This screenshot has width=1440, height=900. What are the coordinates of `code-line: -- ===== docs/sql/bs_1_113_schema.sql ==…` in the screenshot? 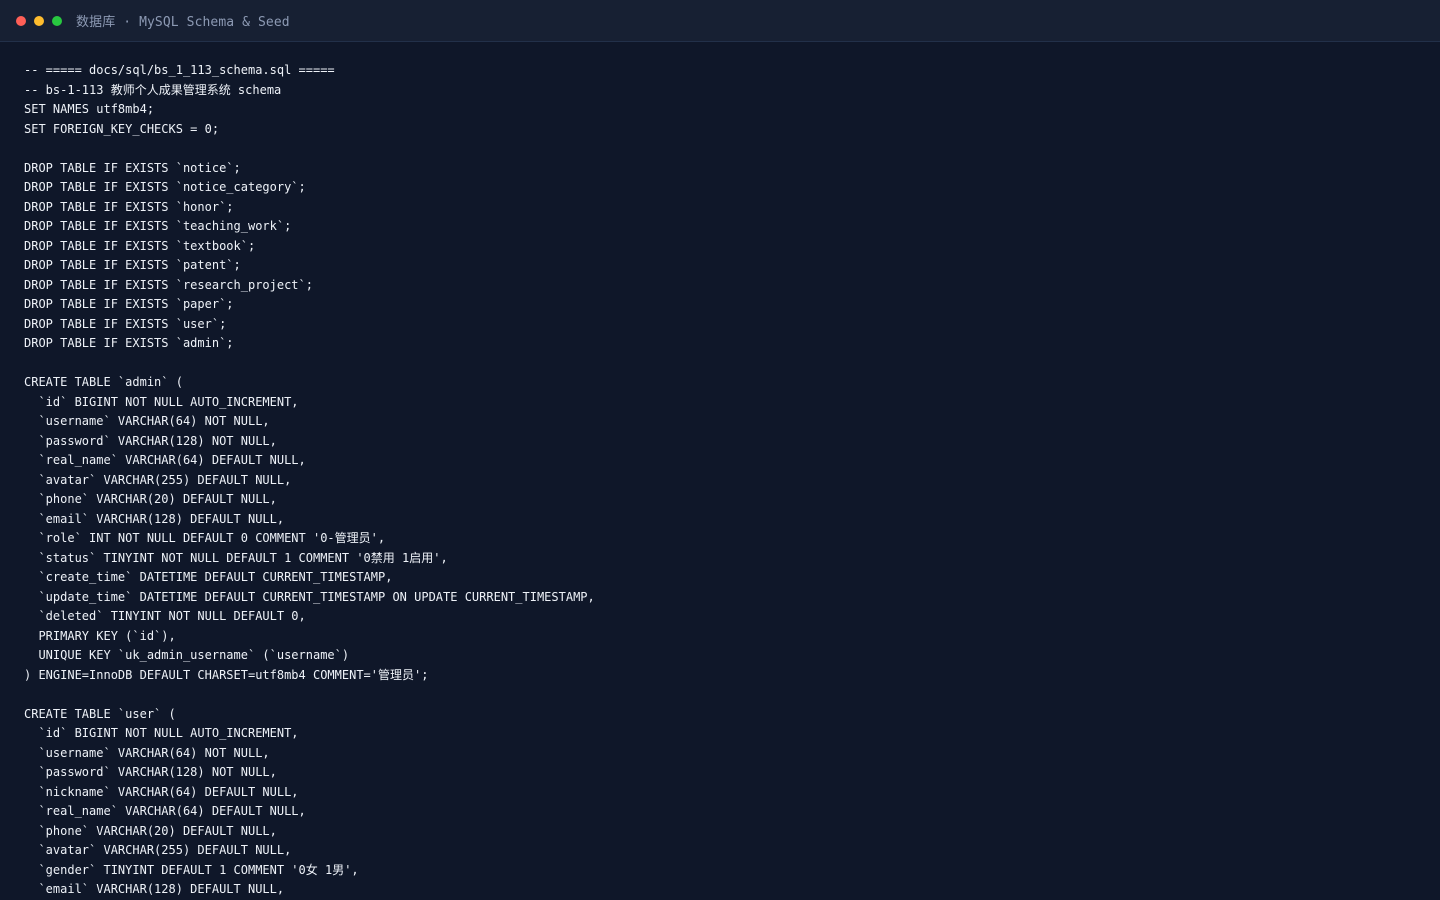 It's located at (179, 70).